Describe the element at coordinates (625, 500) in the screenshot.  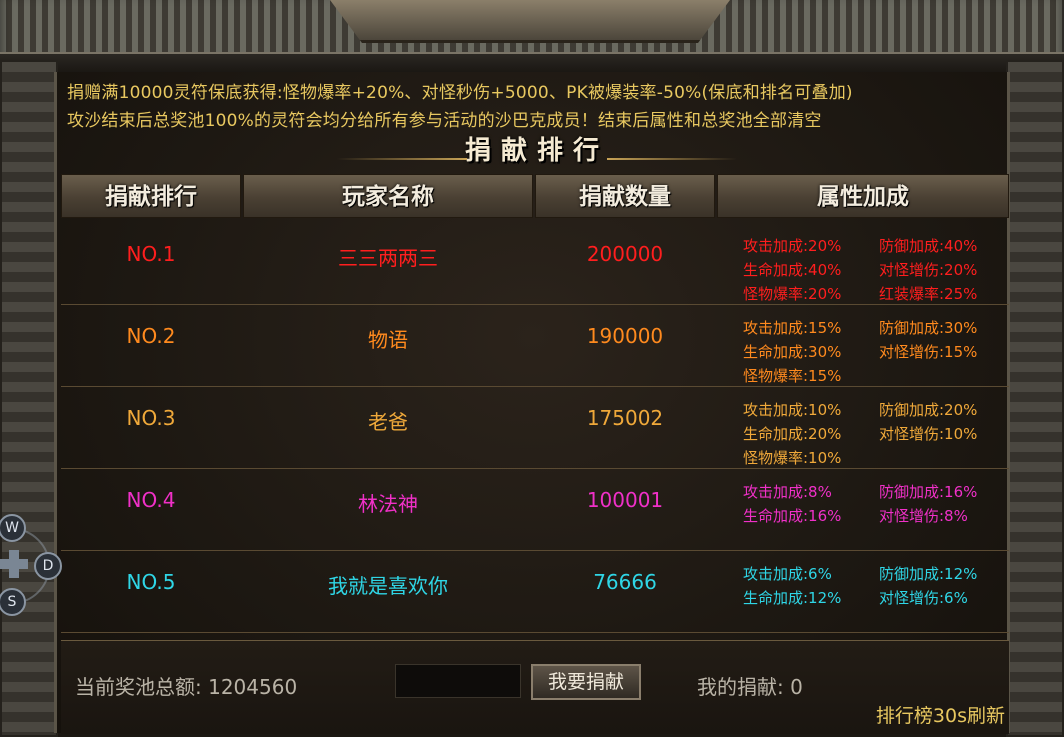
I see `amount-cell: 100001` at that location.